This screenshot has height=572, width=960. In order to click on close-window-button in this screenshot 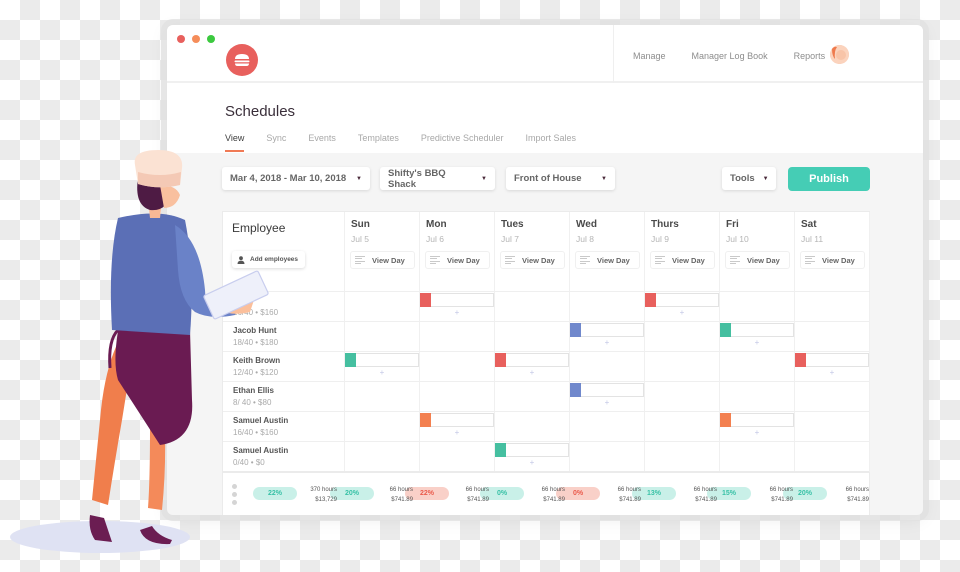, I will do `click(181, 39)`.